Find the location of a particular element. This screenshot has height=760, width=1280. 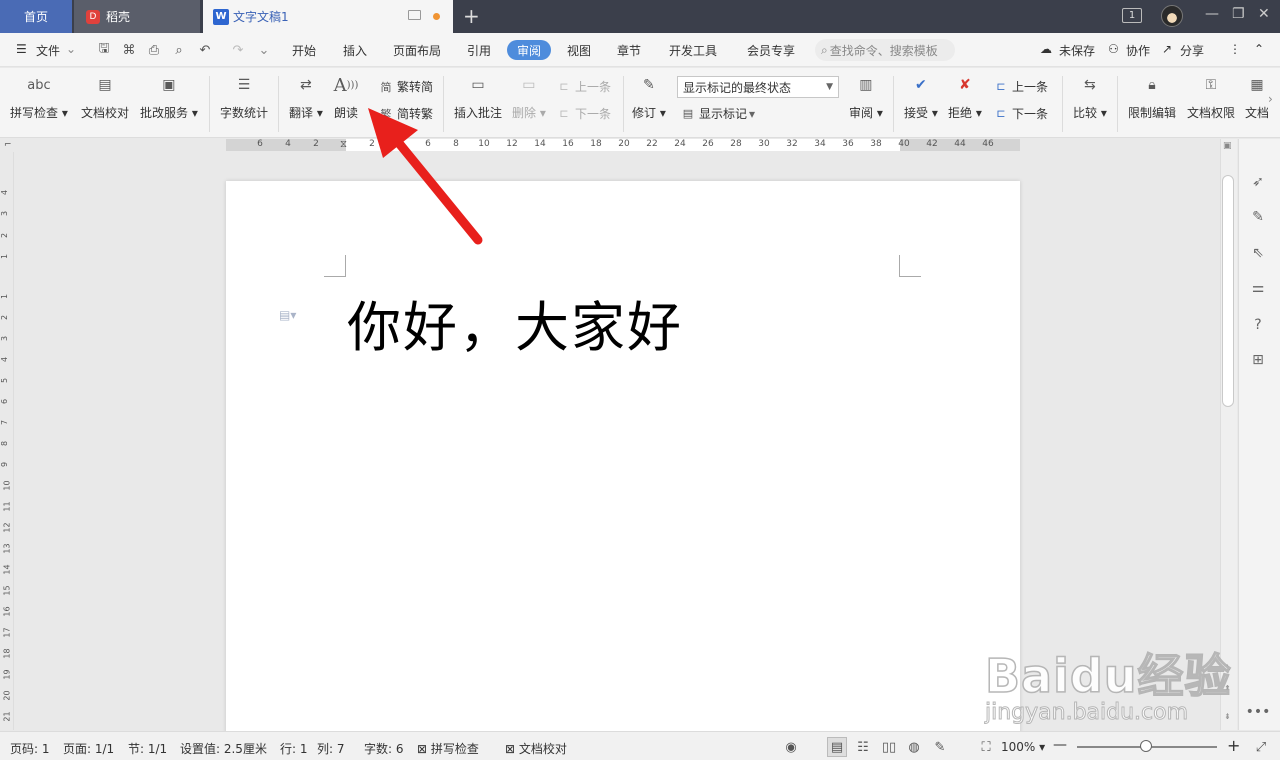

fullscreen-icon: ⤢ is located at coordinates (1261, 747).